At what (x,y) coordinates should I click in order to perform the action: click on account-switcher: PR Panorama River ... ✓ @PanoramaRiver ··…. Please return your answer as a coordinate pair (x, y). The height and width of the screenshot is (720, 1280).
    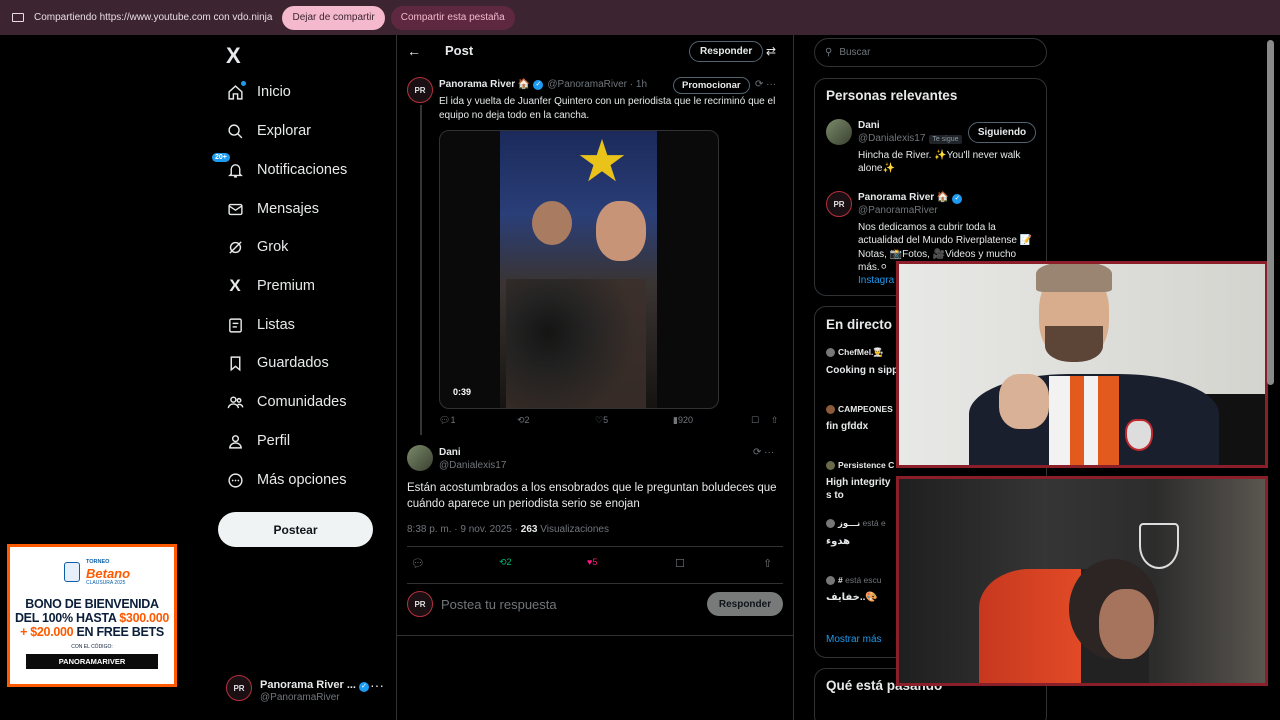
    Looking at the image, I should click on (305, 689).